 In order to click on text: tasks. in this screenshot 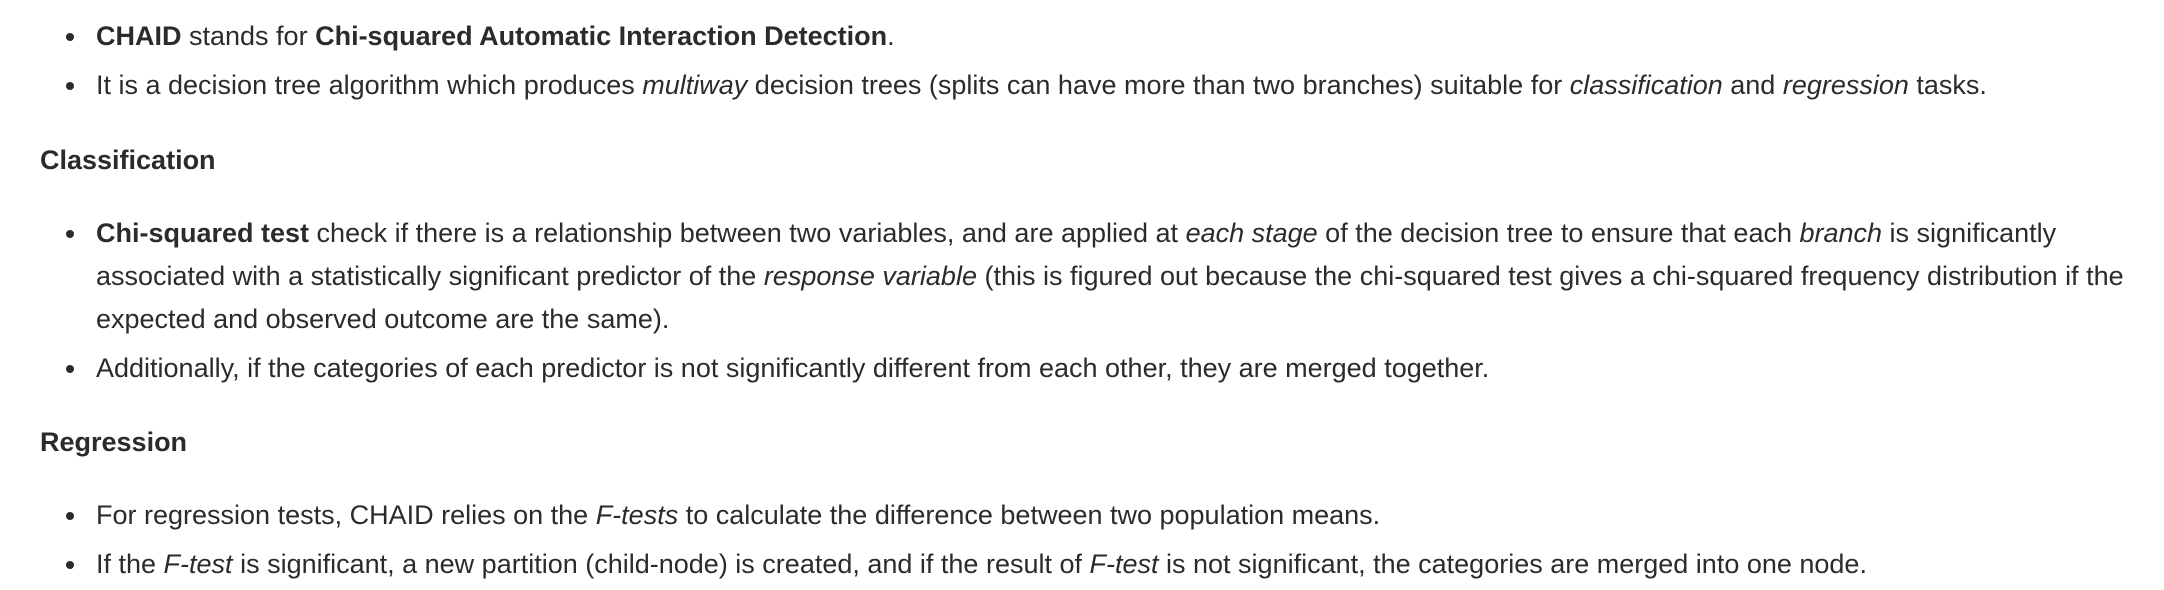, I will do `click(1947, 85)`.